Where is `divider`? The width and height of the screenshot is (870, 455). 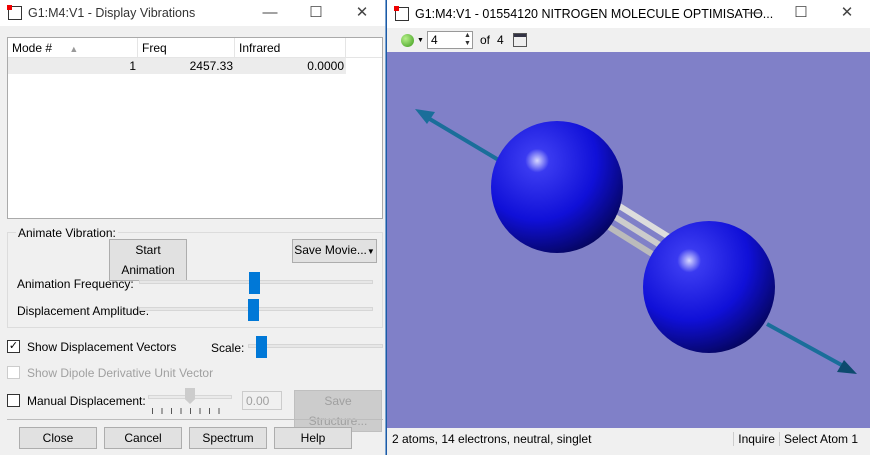 divider is located at coordinates (195, 419).